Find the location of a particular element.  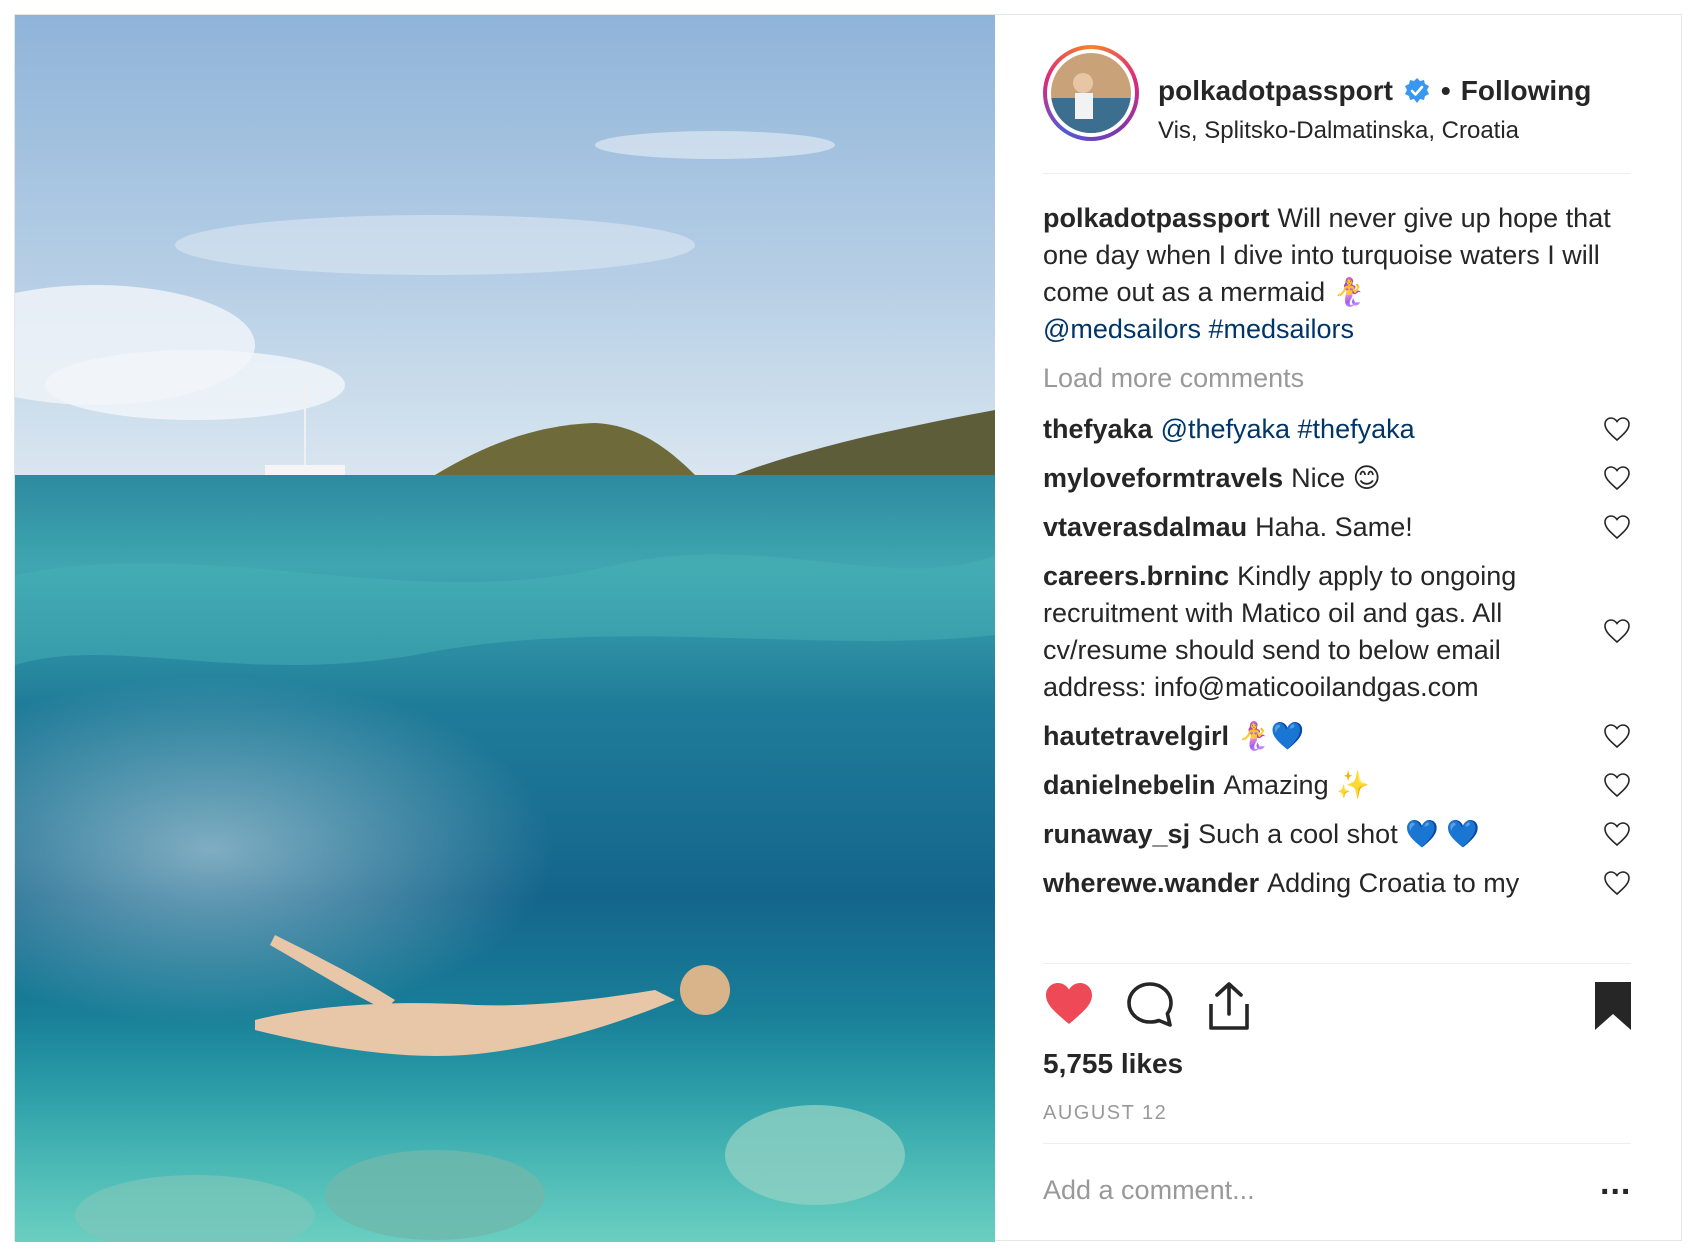

comment-text: Nice 😊 is located at coordinates (1336, 478).